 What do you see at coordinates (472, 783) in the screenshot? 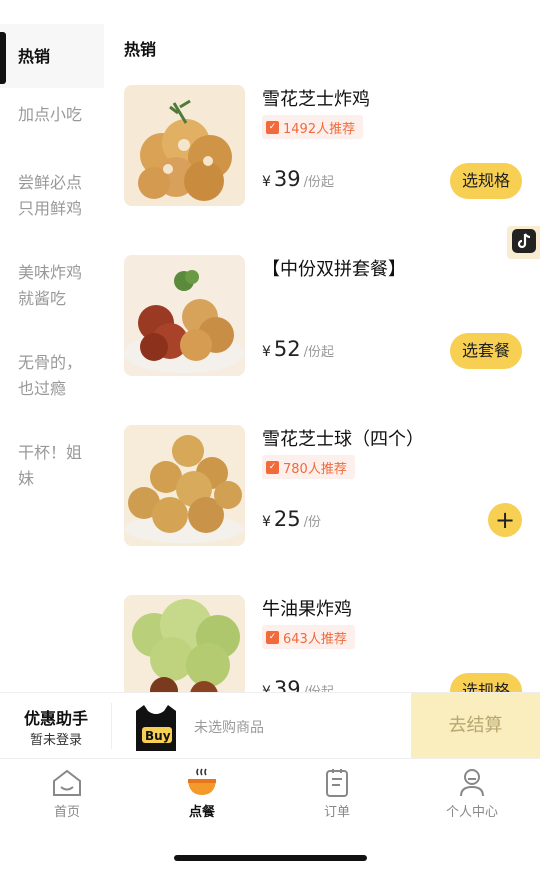
I see `user-icon` at bounding box center [472, 783].